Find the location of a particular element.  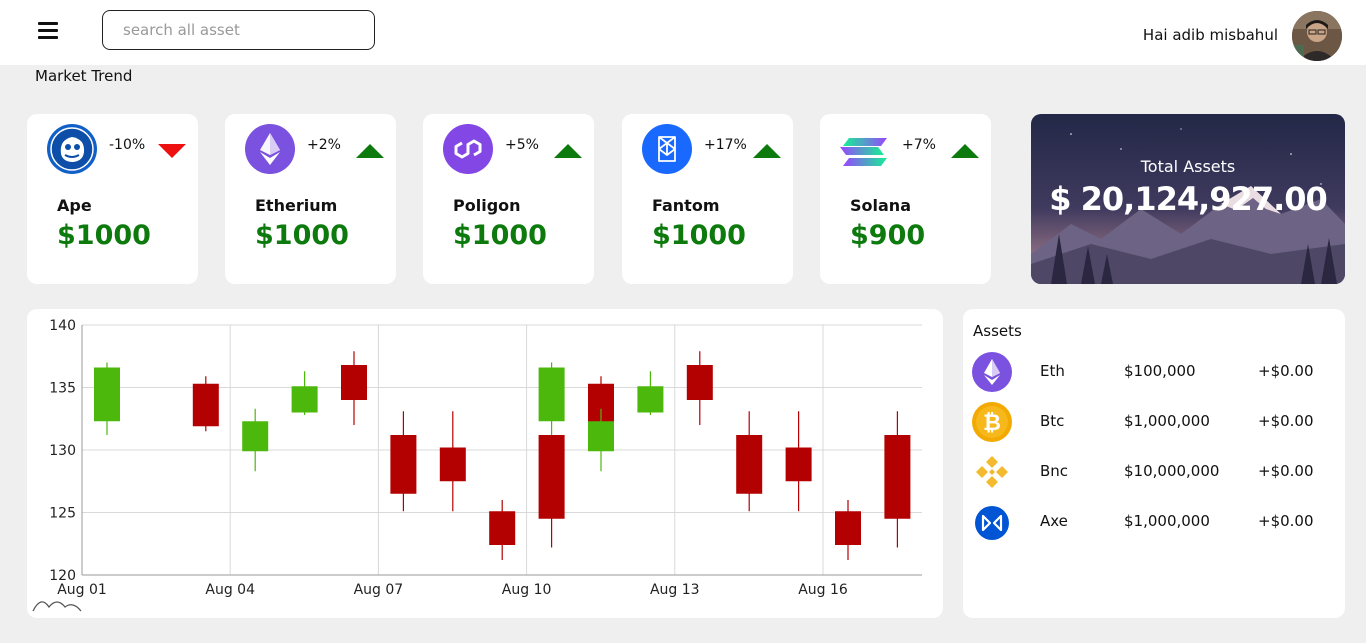

y-tick-label: 135 is located at coordinates (62, 389).